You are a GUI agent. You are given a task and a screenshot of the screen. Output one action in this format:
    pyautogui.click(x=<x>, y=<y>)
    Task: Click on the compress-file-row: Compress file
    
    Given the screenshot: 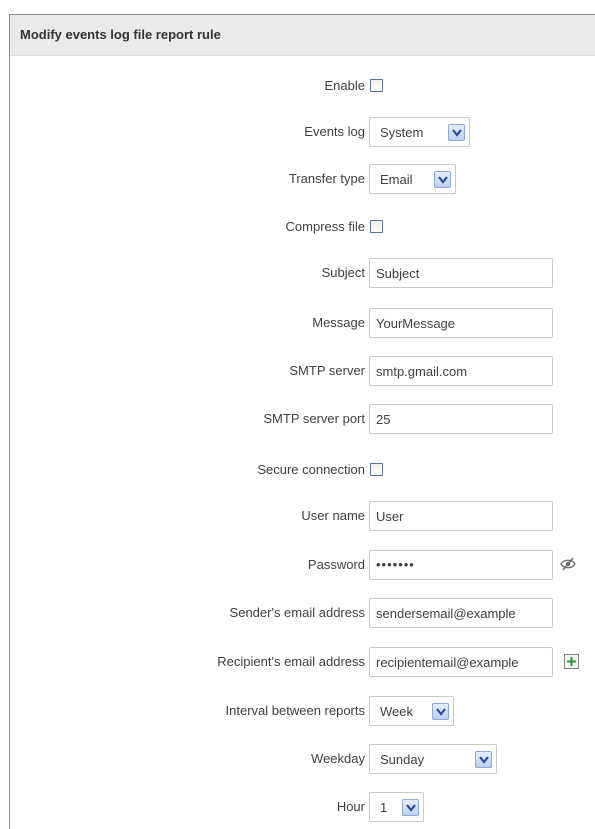 What is the action you would take?
    pyautogui.click(x=302, y=227)
    